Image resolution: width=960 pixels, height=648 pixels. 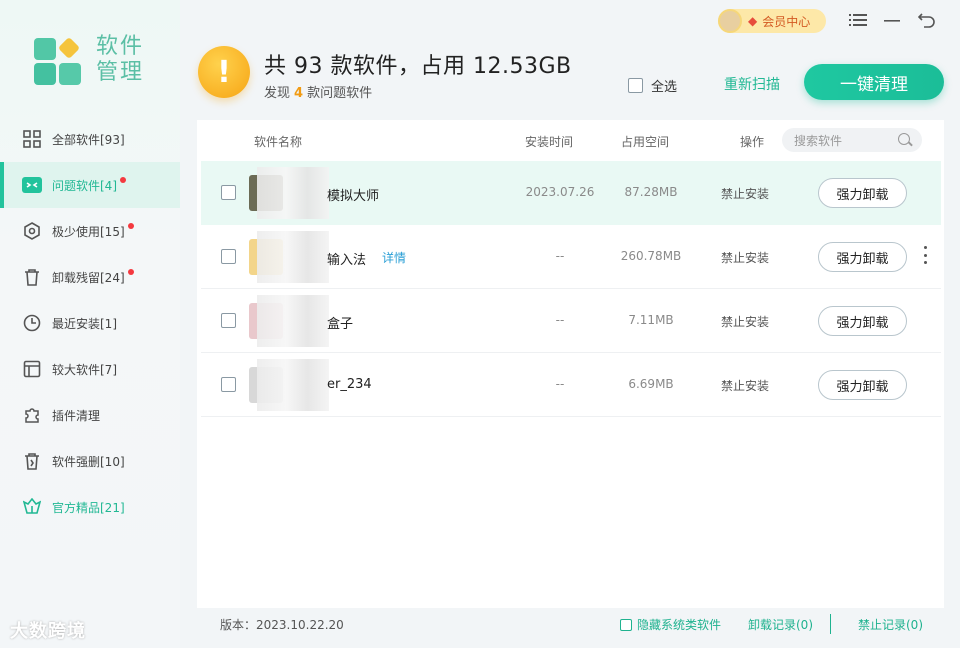 I want to click on table-header: 软件名称 安装时间 占用空间 操作 搜索软件, so click(x=570, y=140).